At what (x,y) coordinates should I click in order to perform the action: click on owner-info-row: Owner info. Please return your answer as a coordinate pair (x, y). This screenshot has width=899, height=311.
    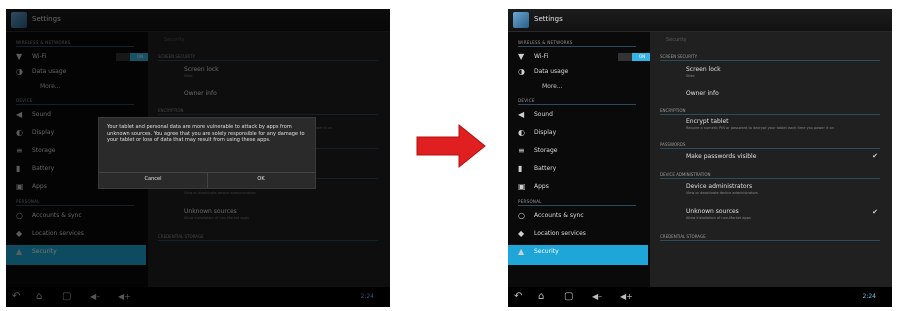
    Looking at the image, I should click on (784, 93).